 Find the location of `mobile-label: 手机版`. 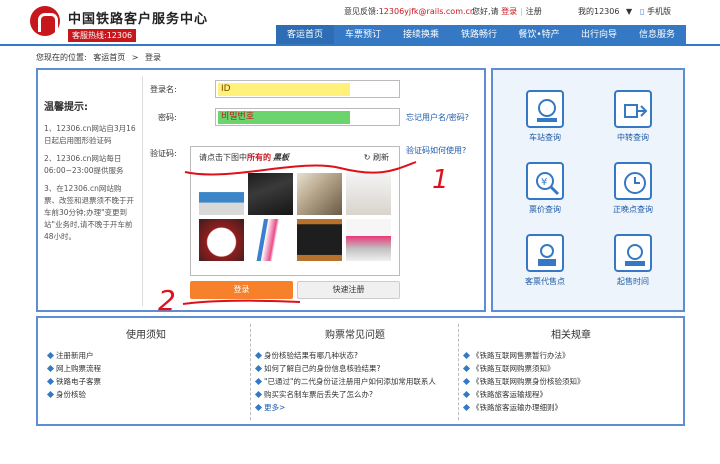

mobile-label: 手机版 is located at coordinates (658, 11).